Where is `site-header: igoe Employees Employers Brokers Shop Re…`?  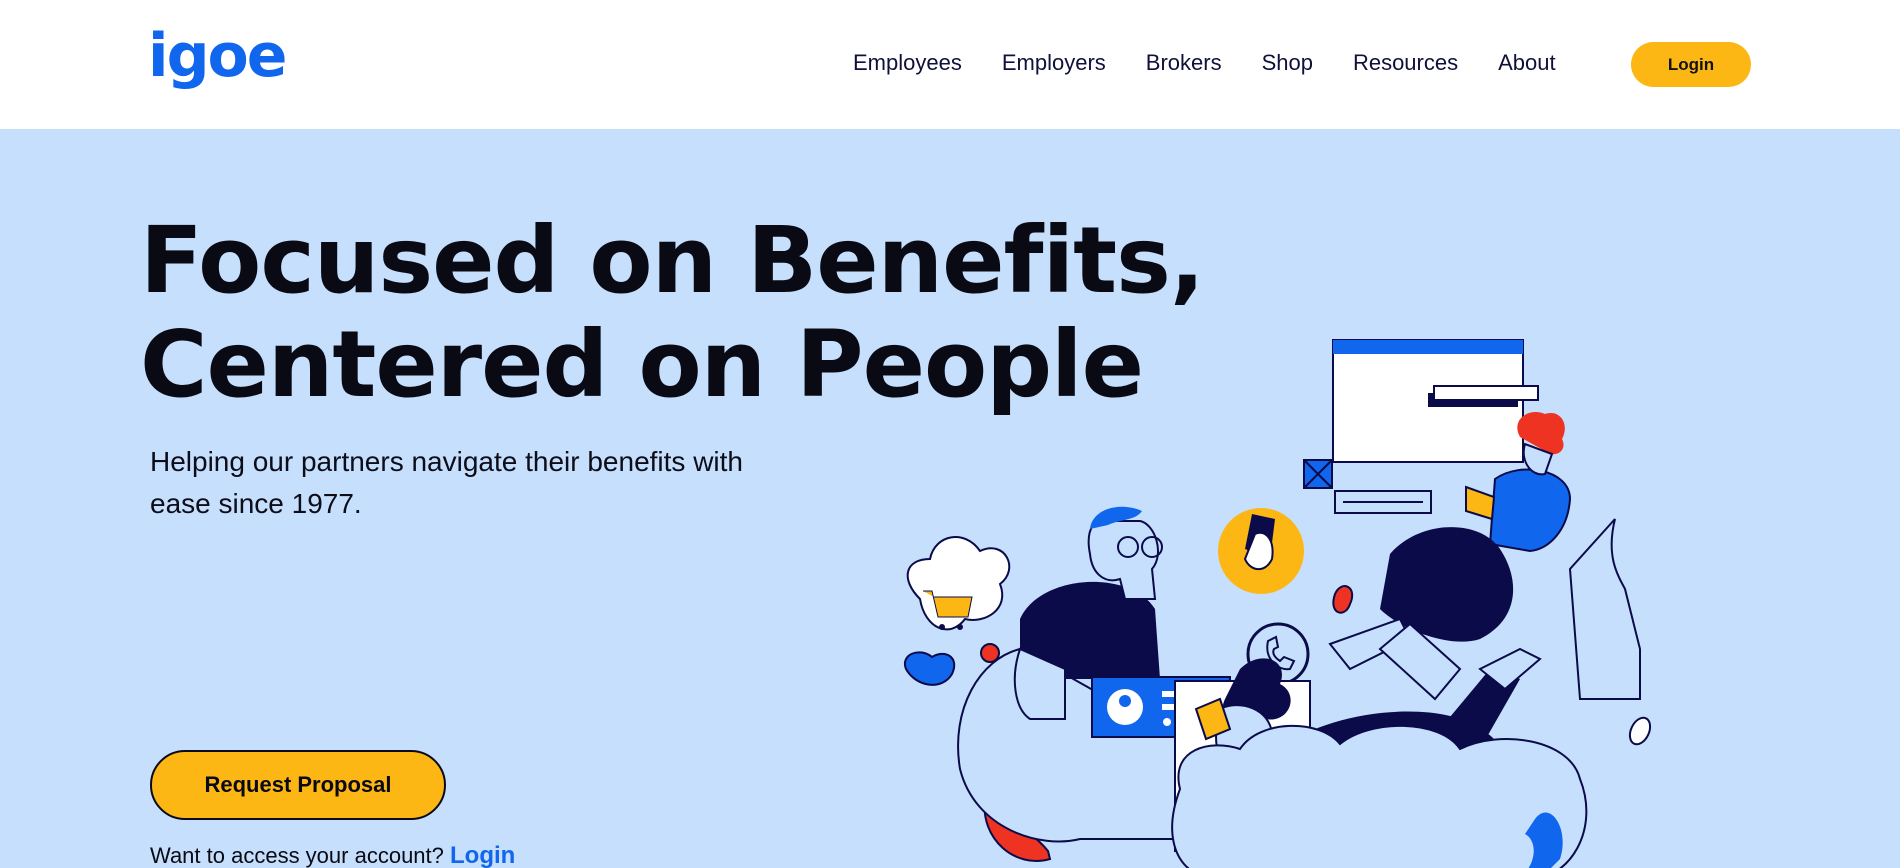 site-header: igoe Employees Employers Brokers Shop Re… is located at coordinates (950, 64).